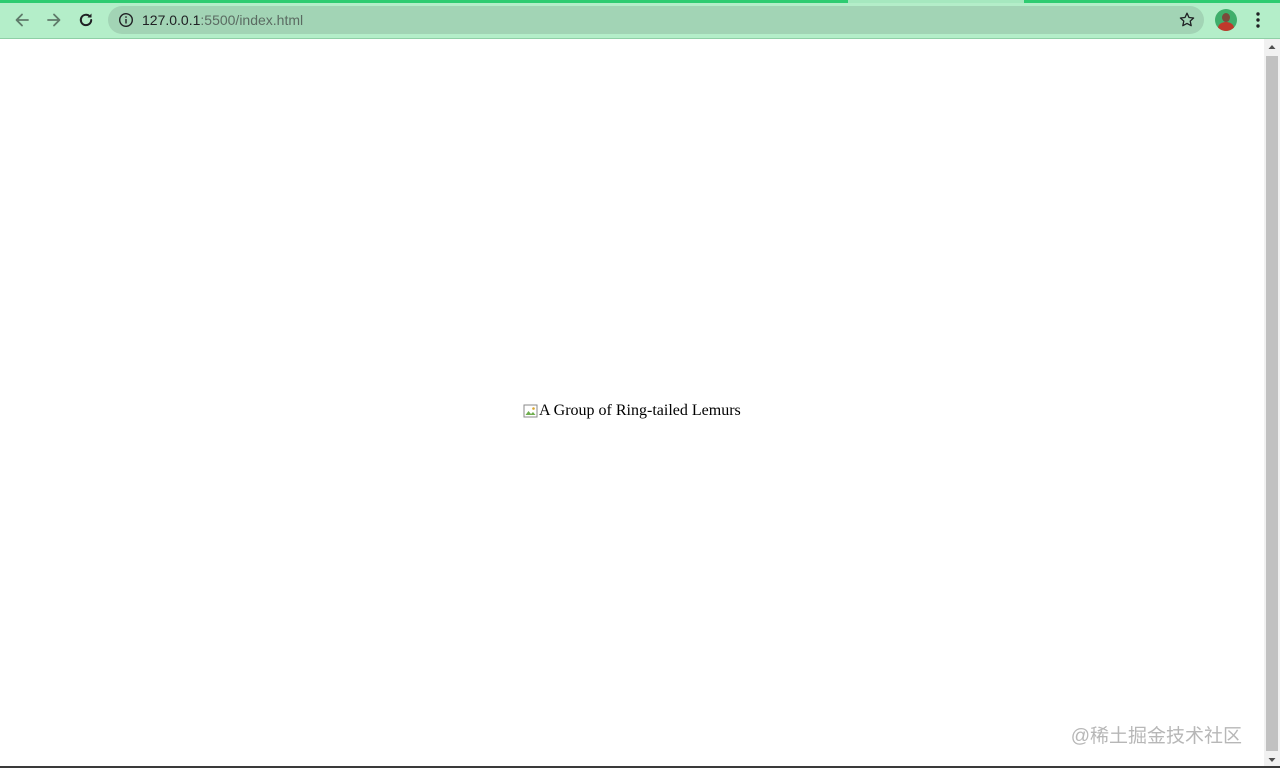  Describe the element at coordinates (640, 1) in the screenshot. I see `tab-strip-accent` at that location.